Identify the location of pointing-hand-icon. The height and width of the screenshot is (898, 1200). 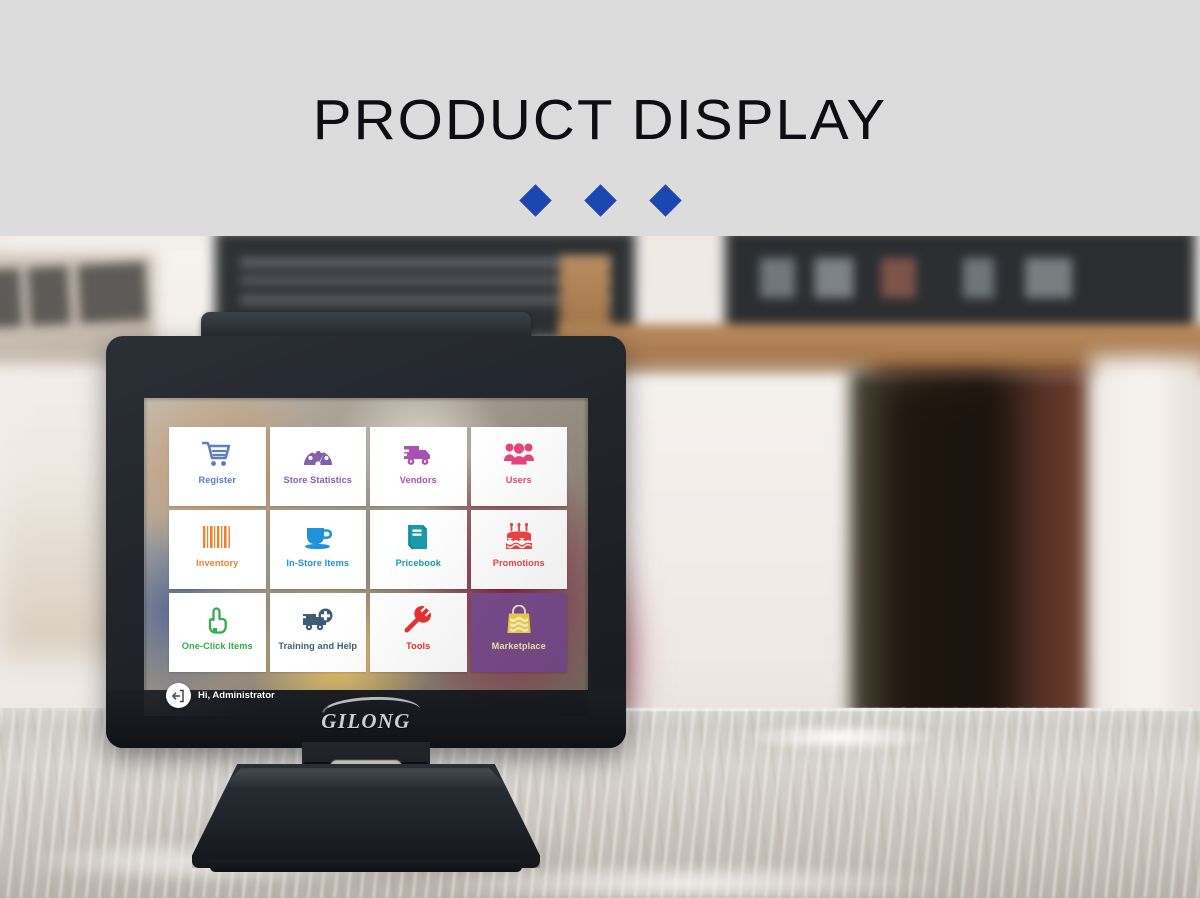
(217, 620).